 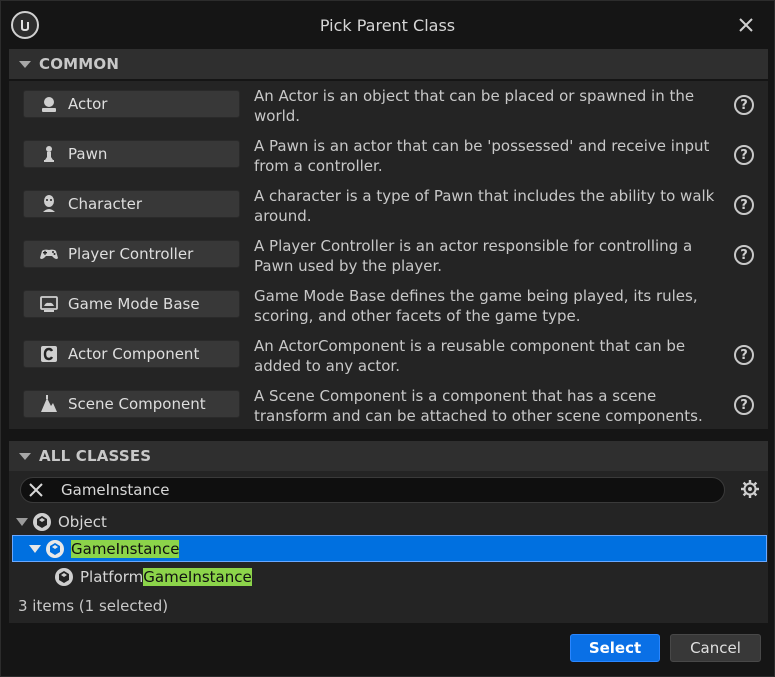 I want to click on pawn-icon, so click(x=49, y=154).